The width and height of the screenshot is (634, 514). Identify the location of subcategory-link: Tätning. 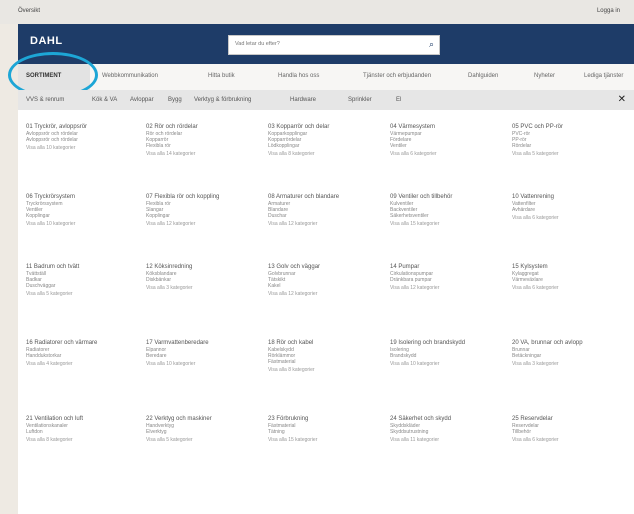
(324, 432).